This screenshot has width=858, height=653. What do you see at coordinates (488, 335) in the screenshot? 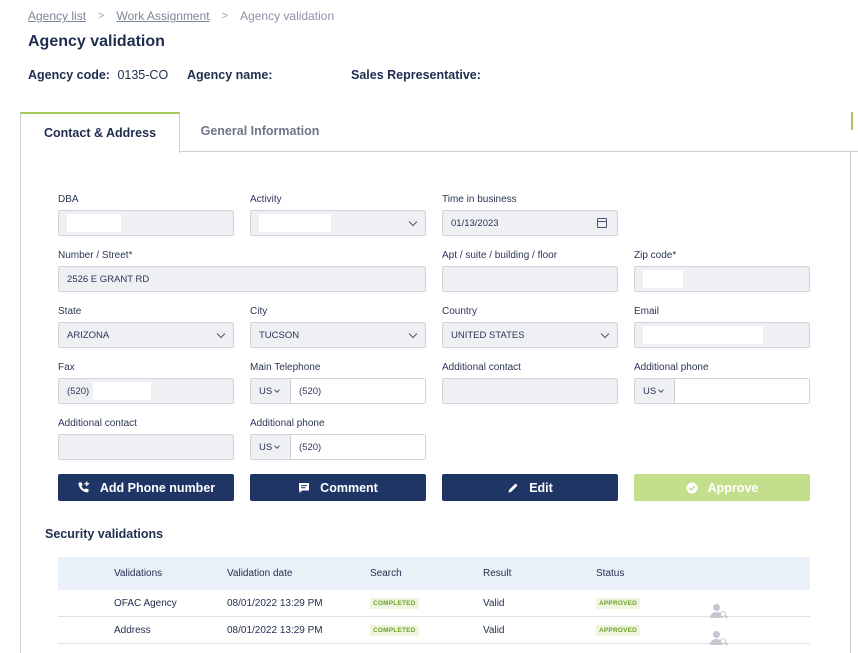
I see `country-value: UNITED STATES` at bounding box center [488, 335].